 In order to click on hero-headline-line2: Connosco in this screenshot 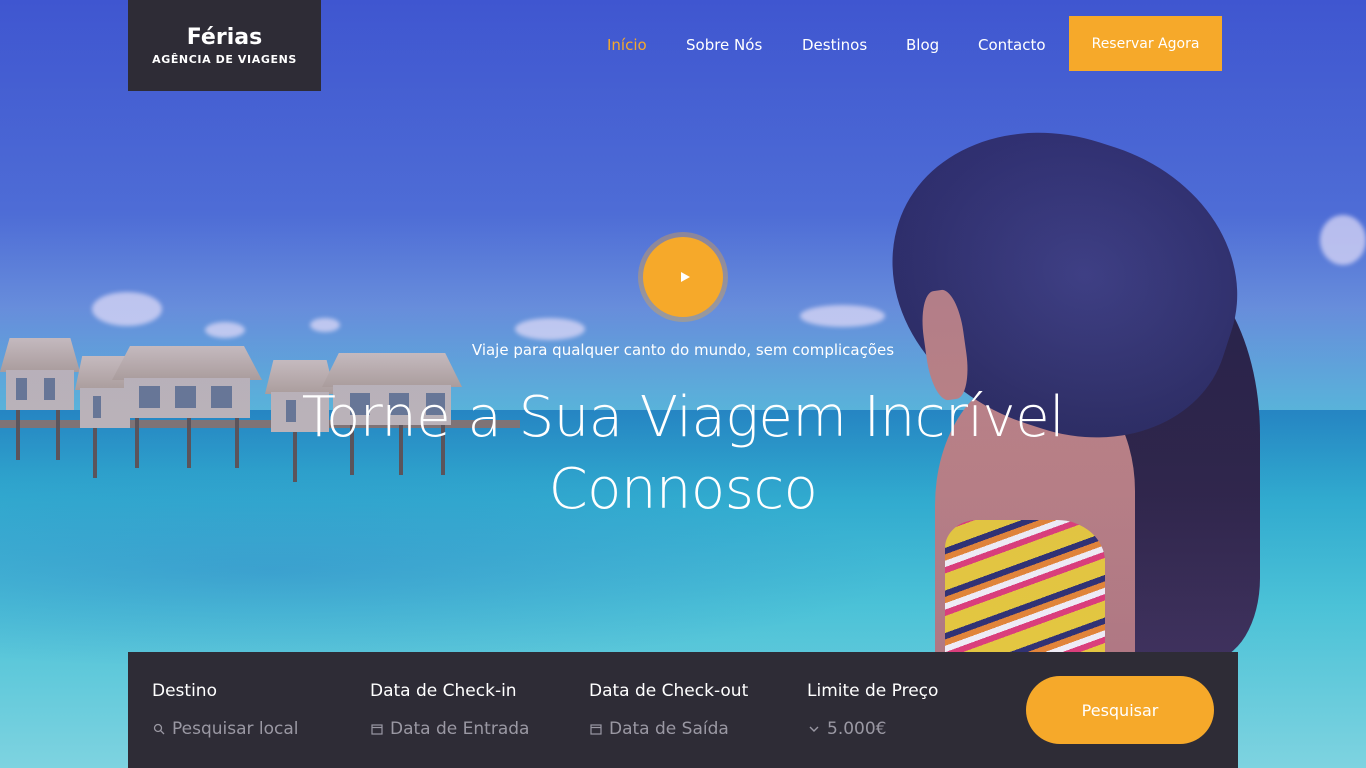, I will do `click(683, 489)`.